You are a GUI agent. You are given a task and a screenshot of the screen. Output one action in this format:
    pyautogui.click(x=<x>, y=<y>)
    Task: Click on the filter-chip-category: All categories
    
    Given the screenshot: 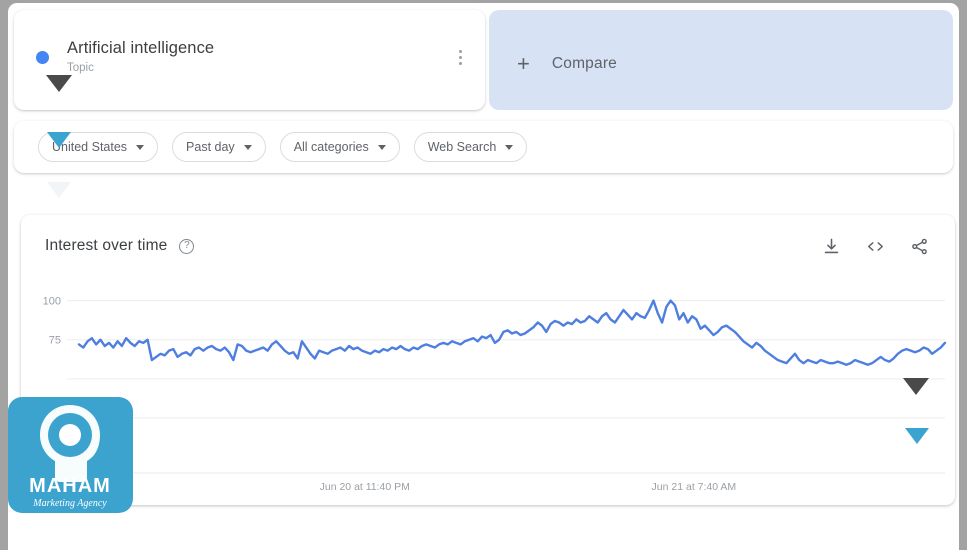 What is the action you would take?
    pyautogui.click(x=339, y=147)
    